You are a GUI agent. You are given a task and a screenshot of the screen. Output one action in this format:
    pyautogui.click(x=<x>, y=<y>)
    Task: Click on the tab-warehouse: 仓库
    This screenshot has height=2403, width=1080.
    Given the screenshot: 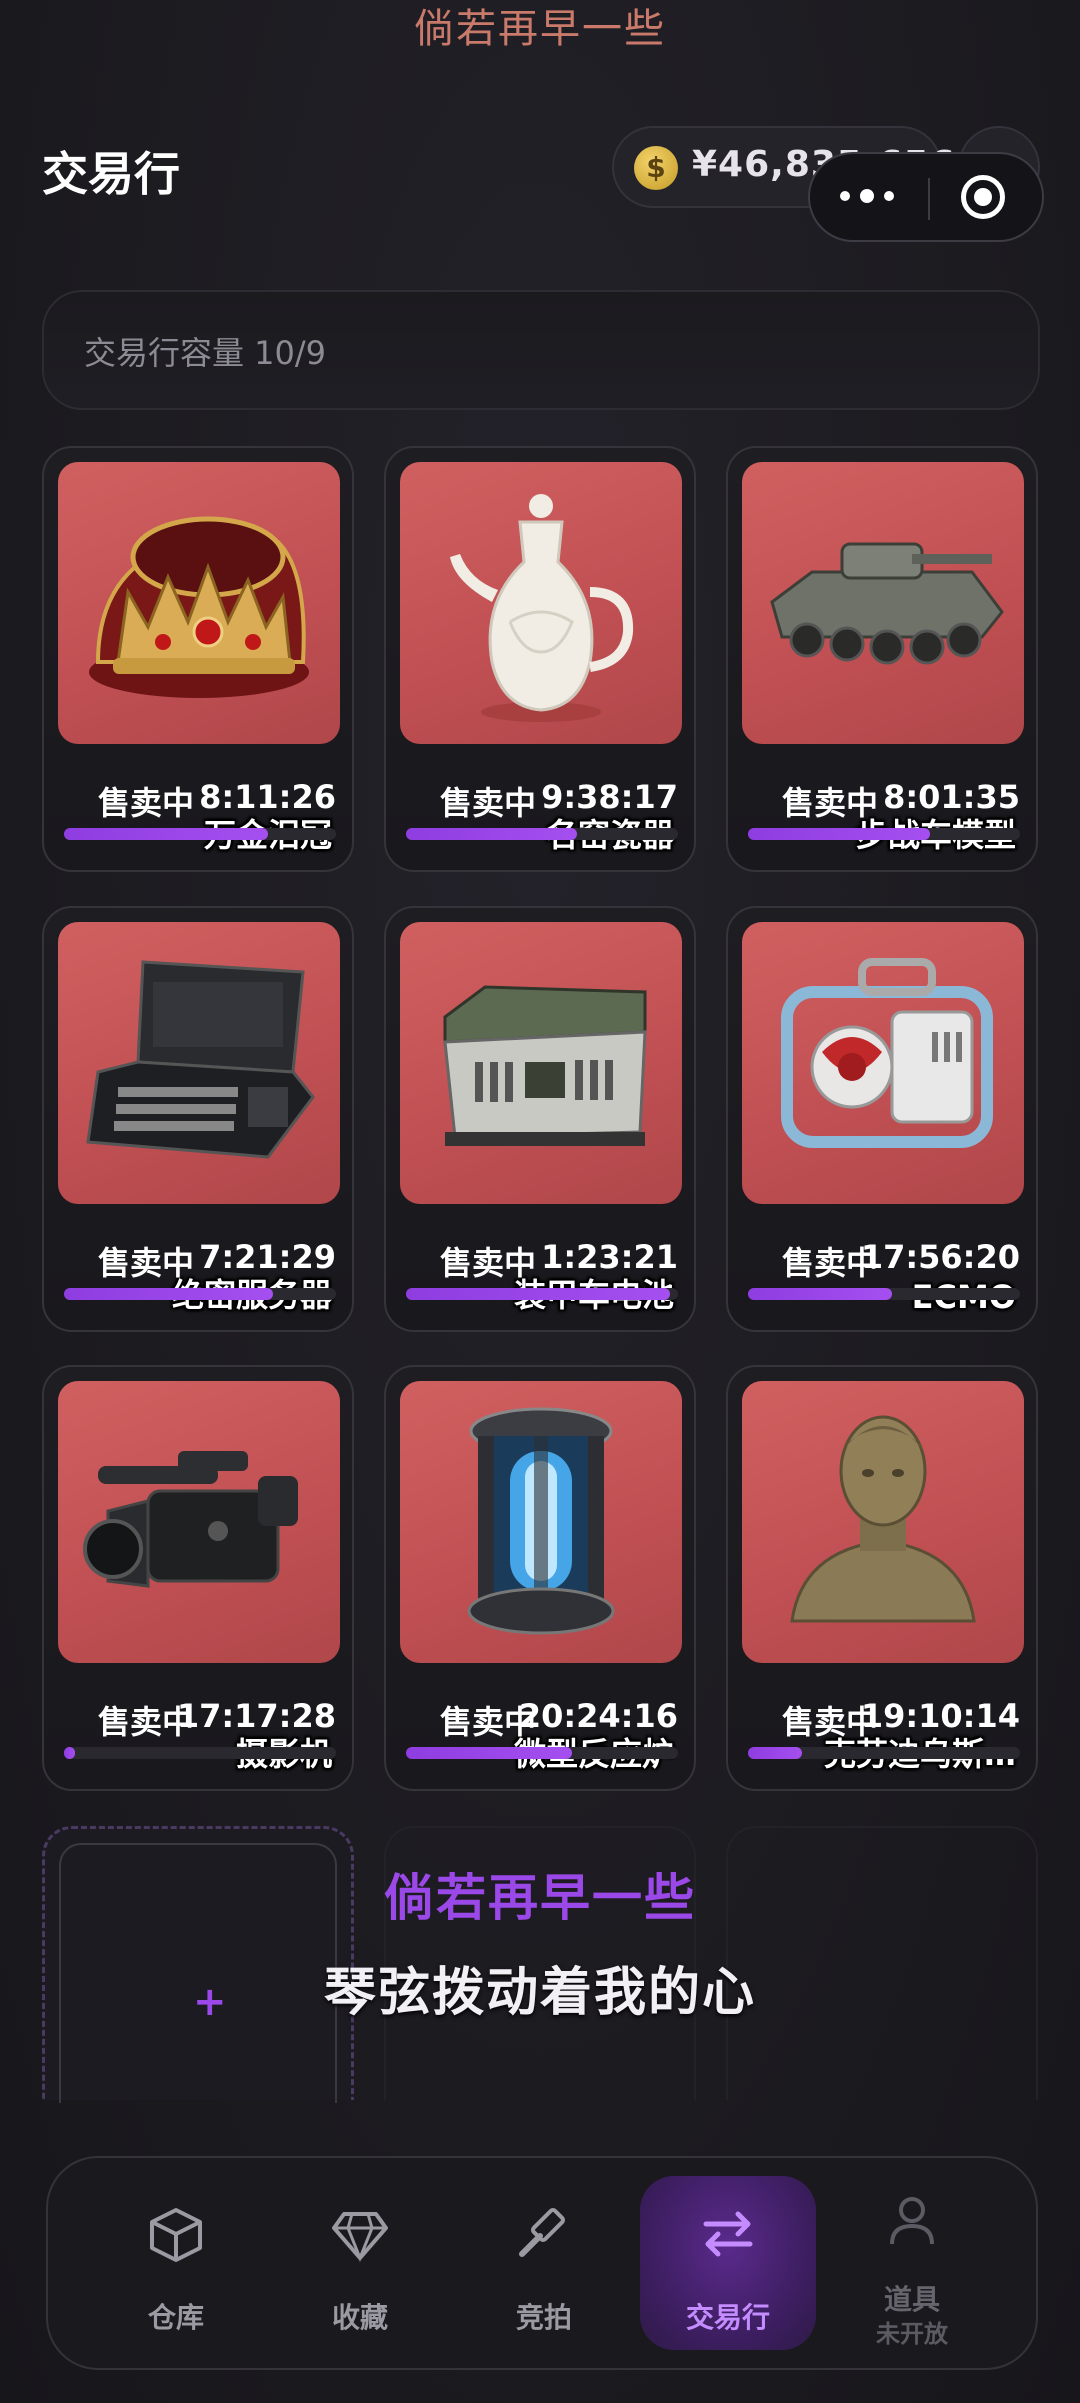 What is the action you would take?
    pyautogui.click(x=176, y=2263)
    